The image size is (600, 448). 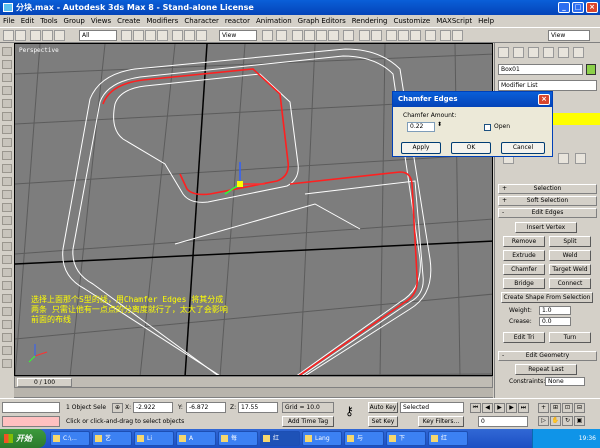 I want to click on menu-help: Help, so click(x=486, y=21).